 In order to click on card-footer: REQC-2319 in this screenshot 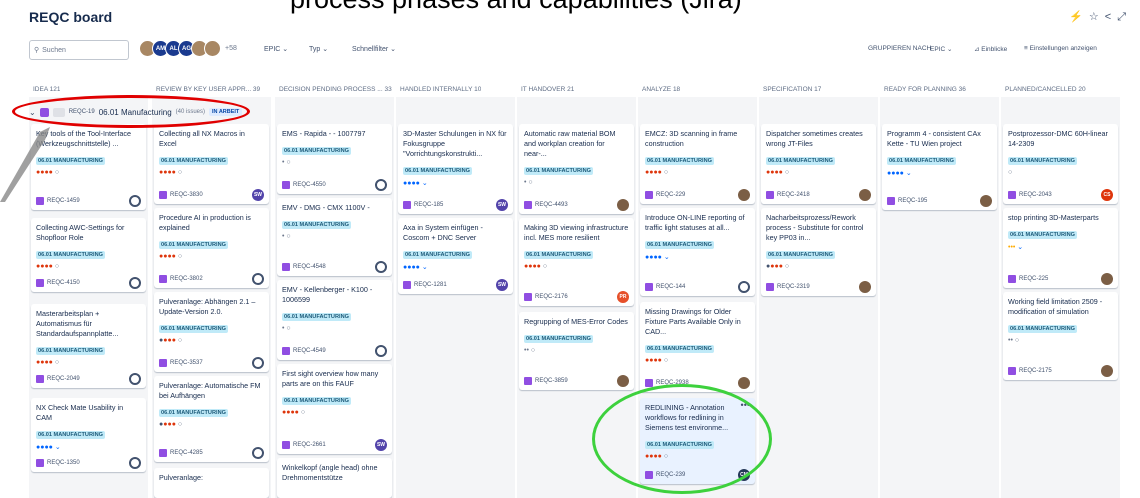, I will do `click(788, 287)`.